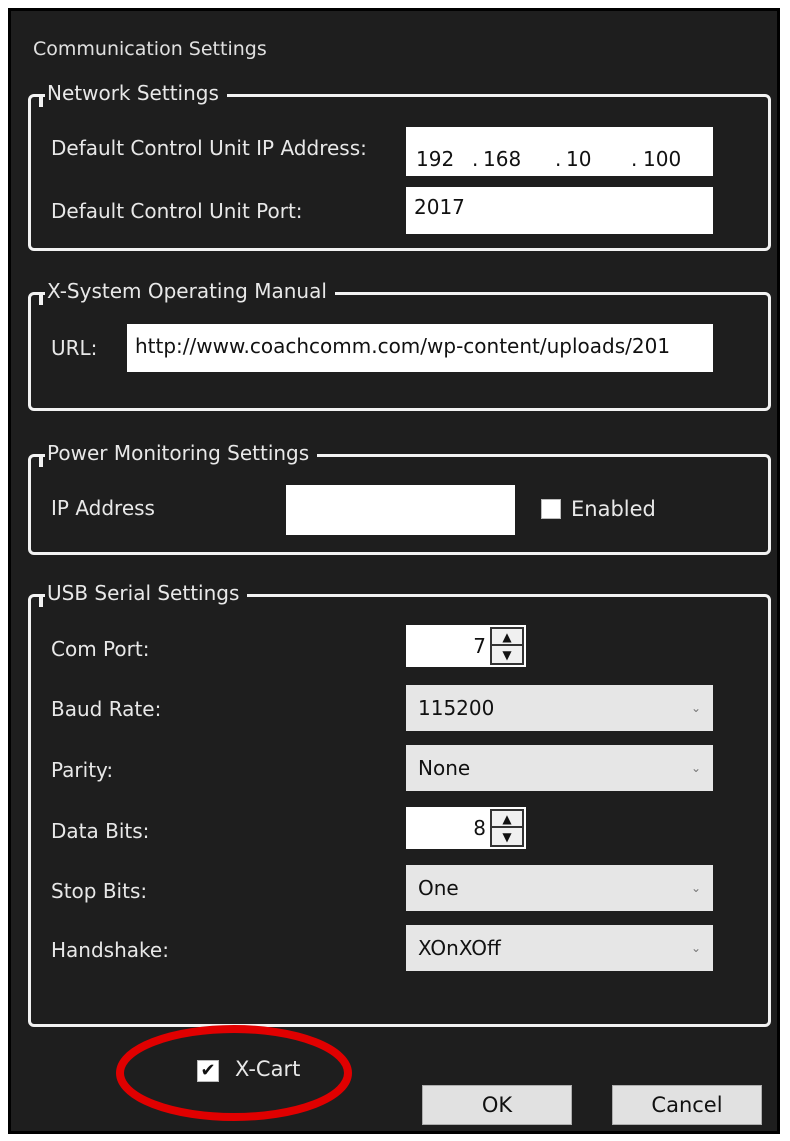 Image resolution: width=790 pixels, height=1141 pixels. I want to click on handshake-label: Handshake:, so click(110, 950).